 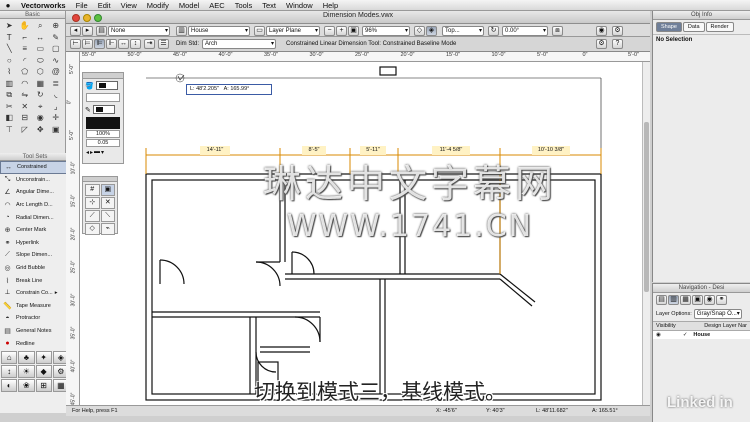 What do you see at coordinates (26, 385) in the screenshot?
I see `toolset-landmark-icon: ❀` at bounding box center [26, 385].